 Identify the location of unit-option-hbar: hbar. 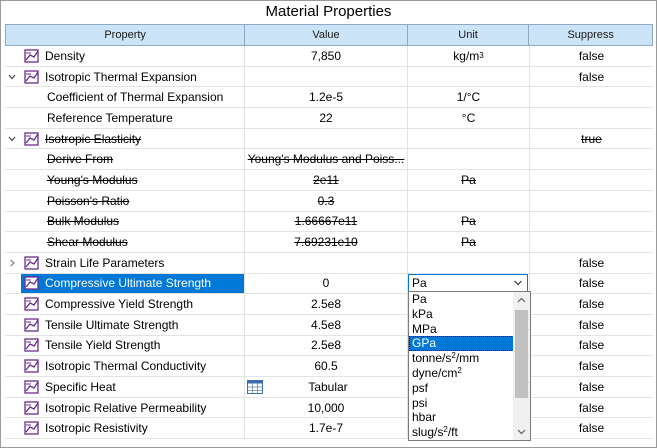
(461, 417).